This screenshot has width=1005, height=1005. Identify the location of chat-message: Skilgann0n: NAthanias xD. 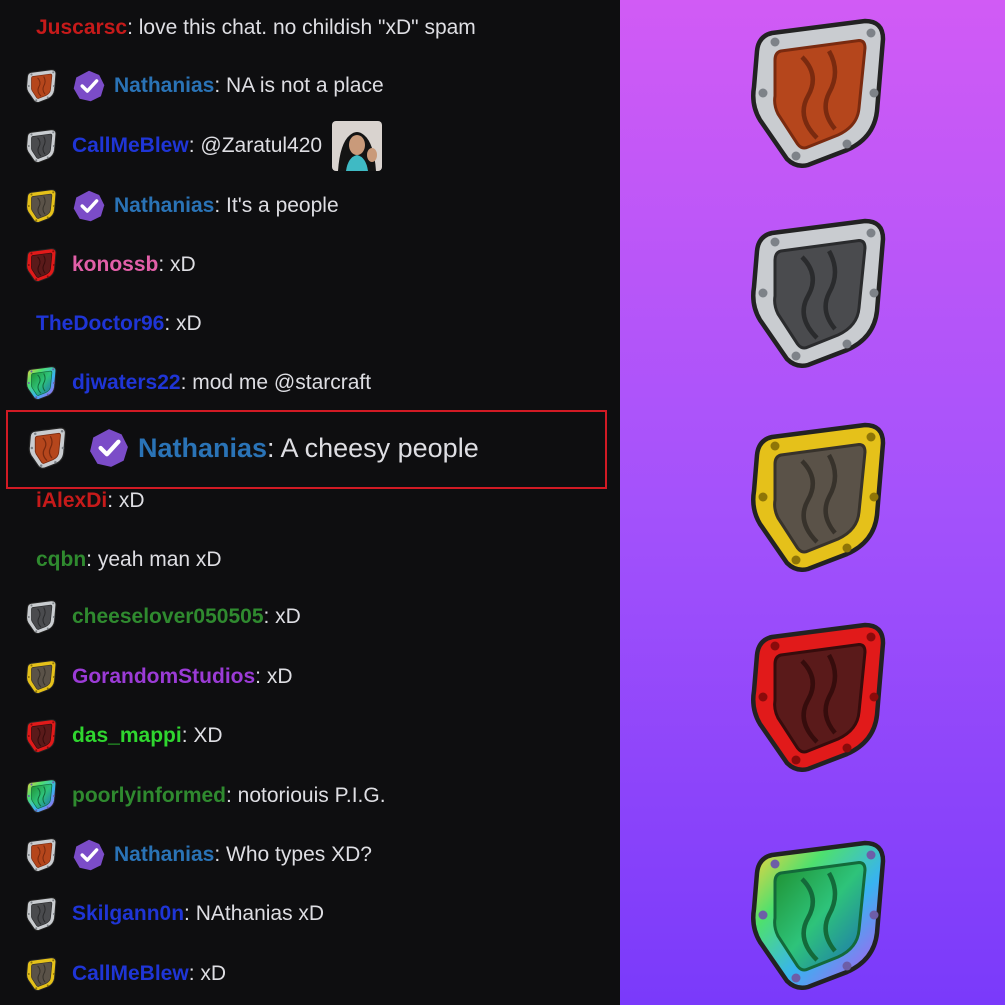
(174, 914).